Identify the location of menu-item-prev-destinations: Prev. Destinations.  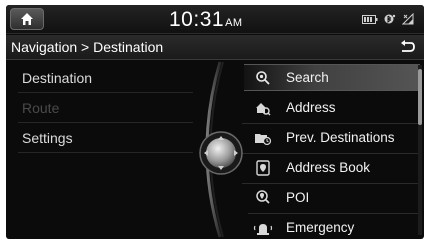
(329, 137).